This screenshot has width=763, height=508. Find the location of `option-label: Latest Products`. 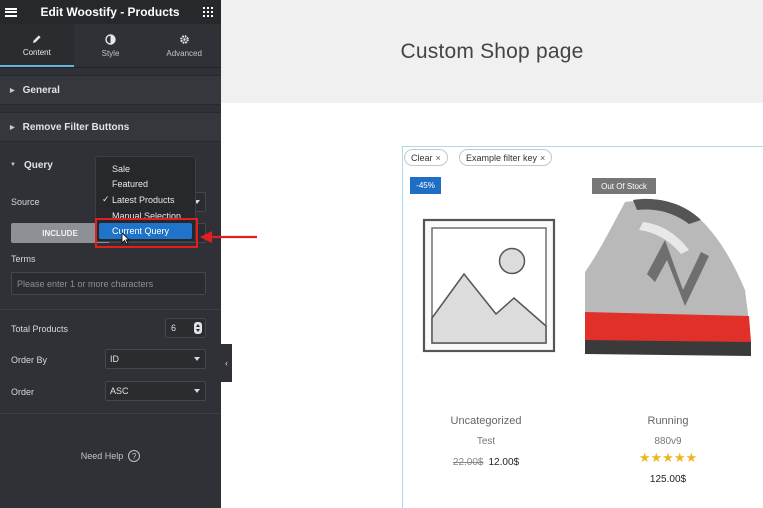

option-label: Latest Products is located at coordinates (143, 199).